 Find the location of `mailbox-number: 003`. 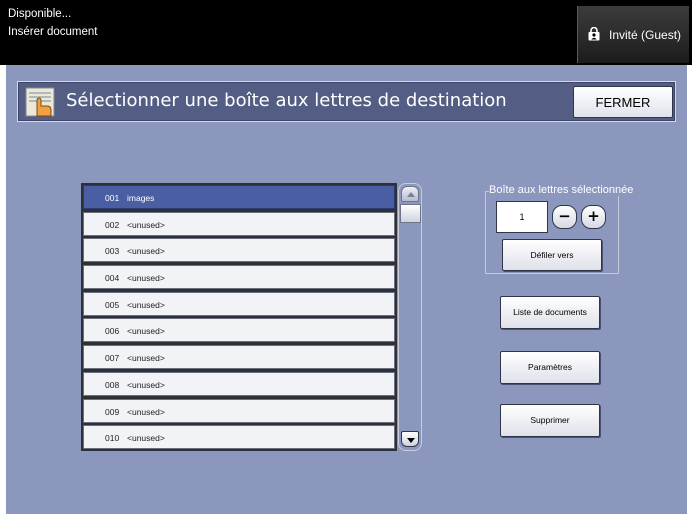

mailbox-number: 003 is located at coordinates (112, 251).